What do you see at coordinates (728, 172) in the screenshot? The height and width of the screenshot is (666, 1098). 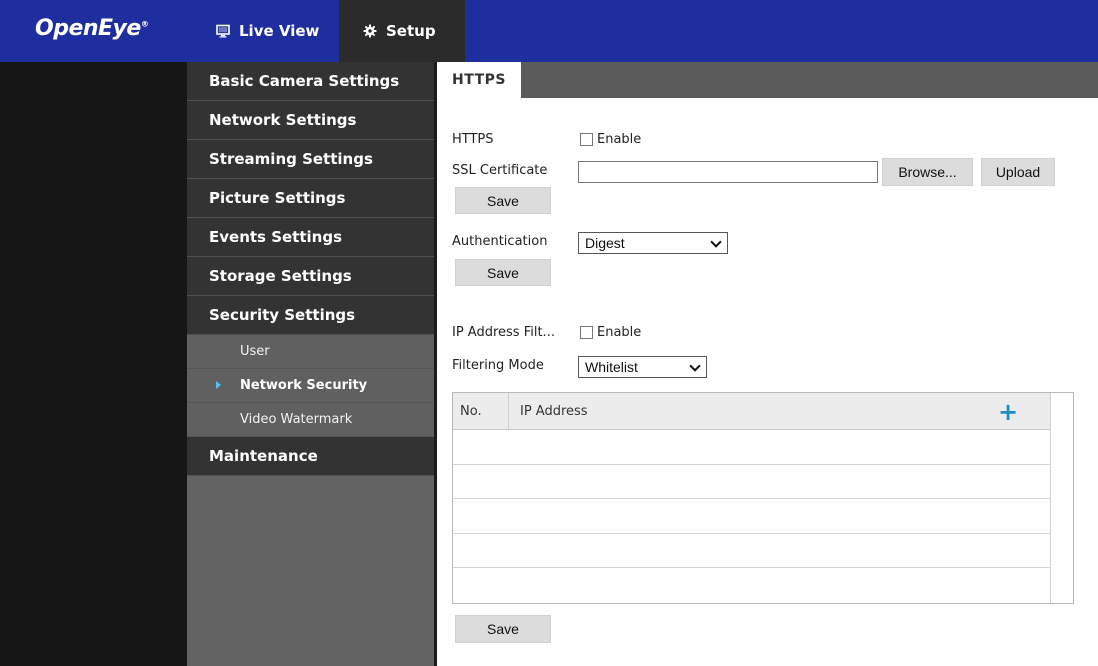 I see `ssl-certificate-field` at bounding box center [728, 172].